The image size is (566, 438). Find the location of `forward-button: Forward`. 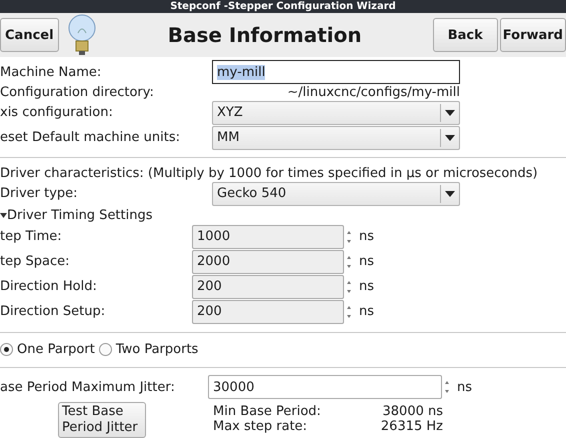

forward-button: Forward is located at coordinates (533, 35).